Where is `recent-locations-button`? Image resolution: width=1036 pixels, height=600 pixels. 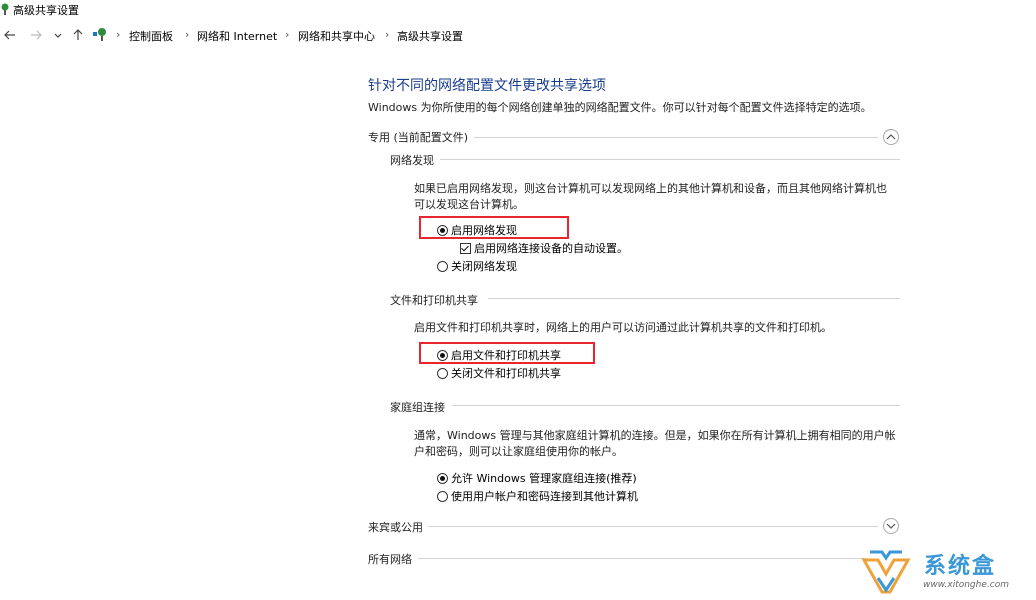
recent-locations-button is located at coordinates (58, 36).